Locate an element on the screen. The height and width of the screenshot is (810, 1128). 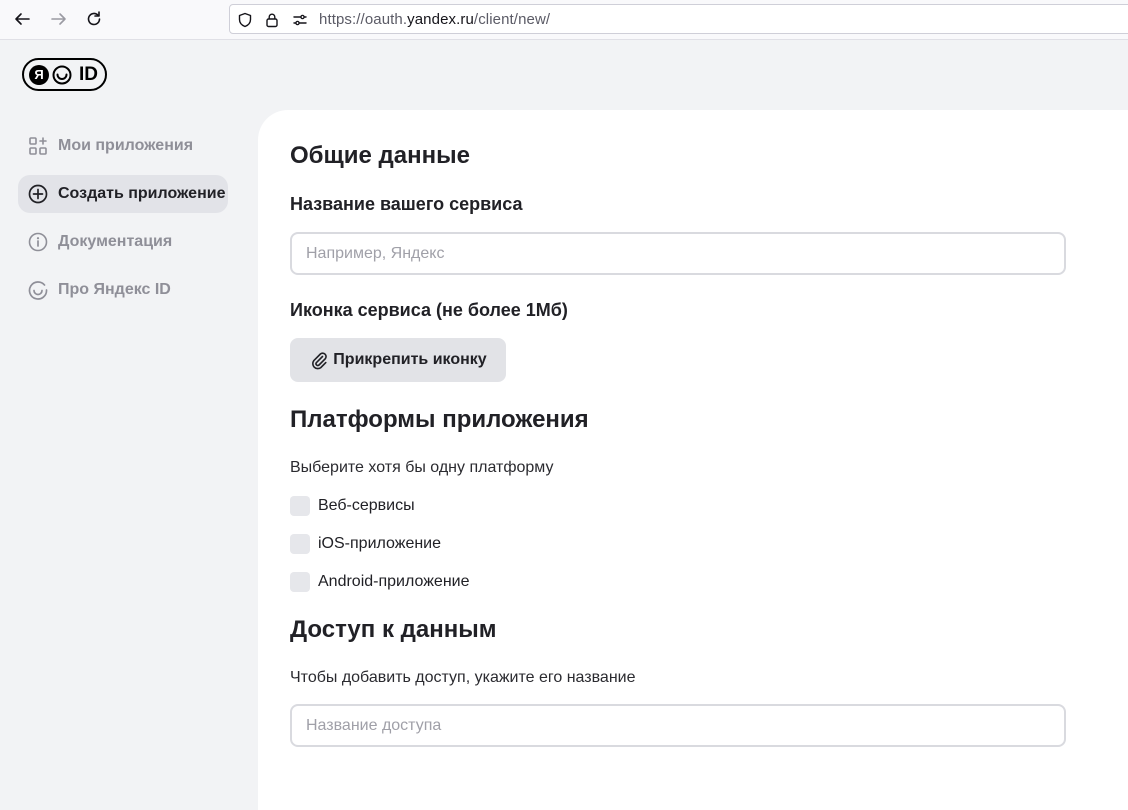
info-circle-icon is located at coordinates (38, 242).